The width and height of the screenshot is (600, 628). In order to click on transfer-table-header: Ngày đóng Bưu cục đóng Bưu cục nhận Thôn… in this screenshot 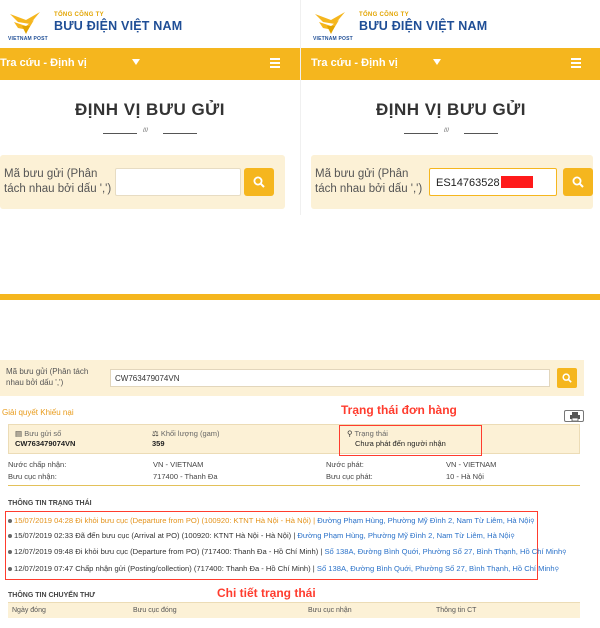, I will do `click(294, 610)`.